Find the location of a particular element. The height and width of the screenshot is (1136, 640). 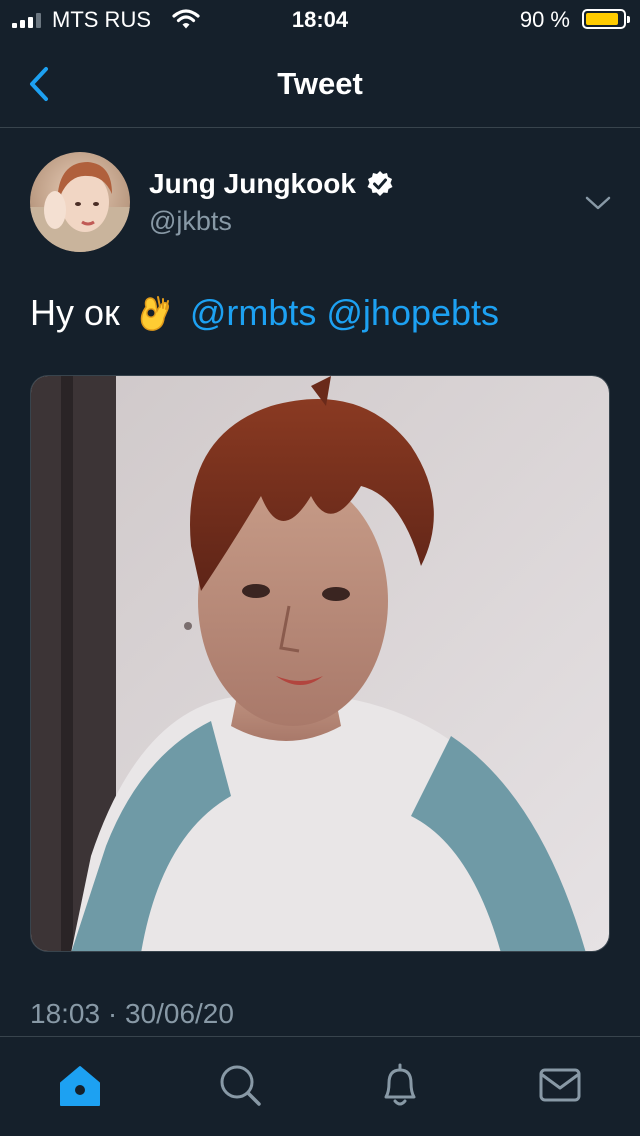

page-title: Tweet is located at coordinates (320, 83).